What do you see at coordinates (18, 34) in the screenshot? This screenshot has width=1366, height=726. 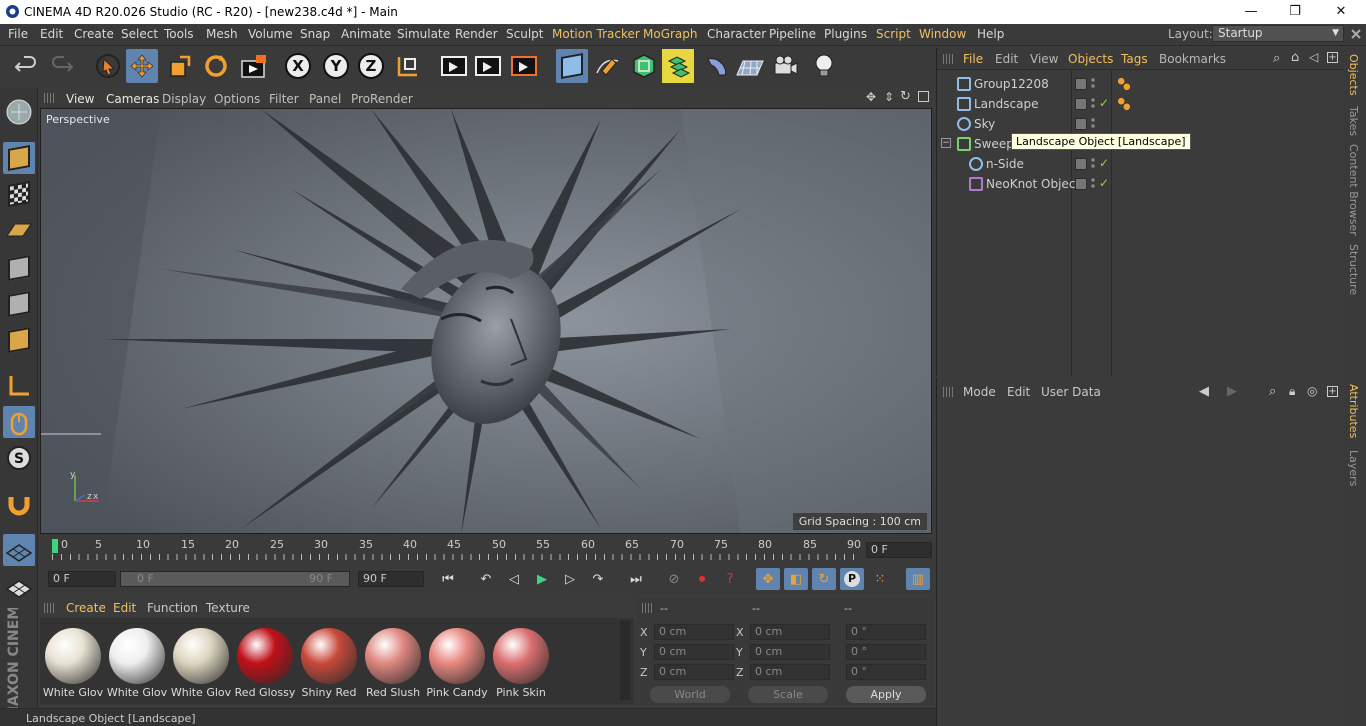 I see `menu-file: File` at bounding box center [18, 34].